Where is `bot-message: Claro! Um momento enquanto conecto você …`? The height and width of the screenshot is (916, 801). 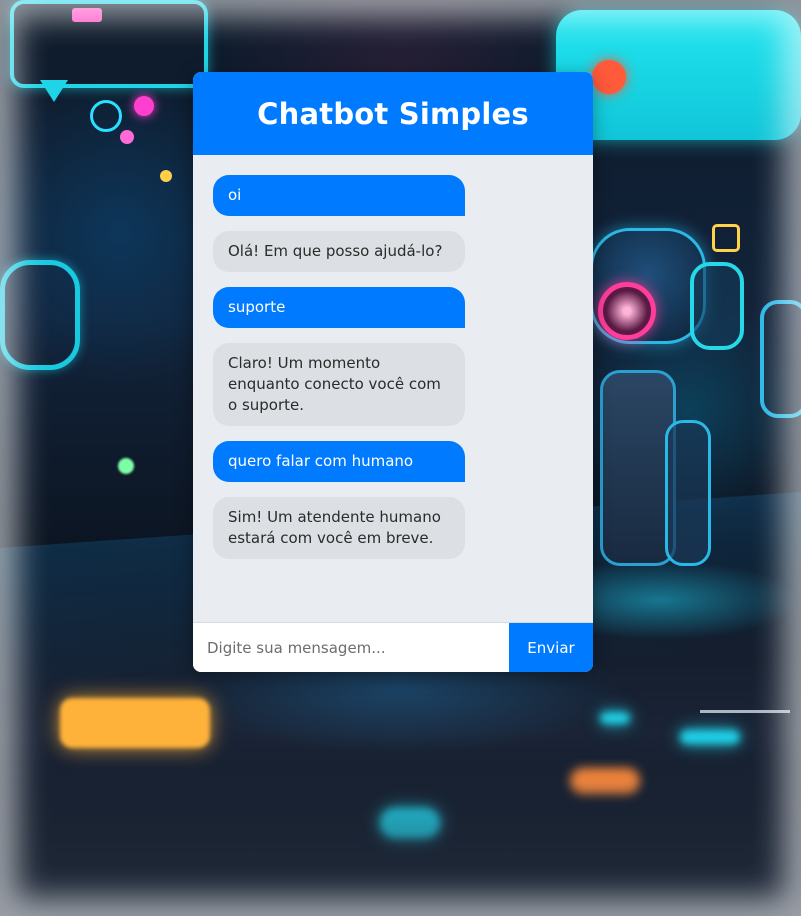 bot-message: Claro! Um momento enquanto conecto você … is located at coordinates (339, 384).